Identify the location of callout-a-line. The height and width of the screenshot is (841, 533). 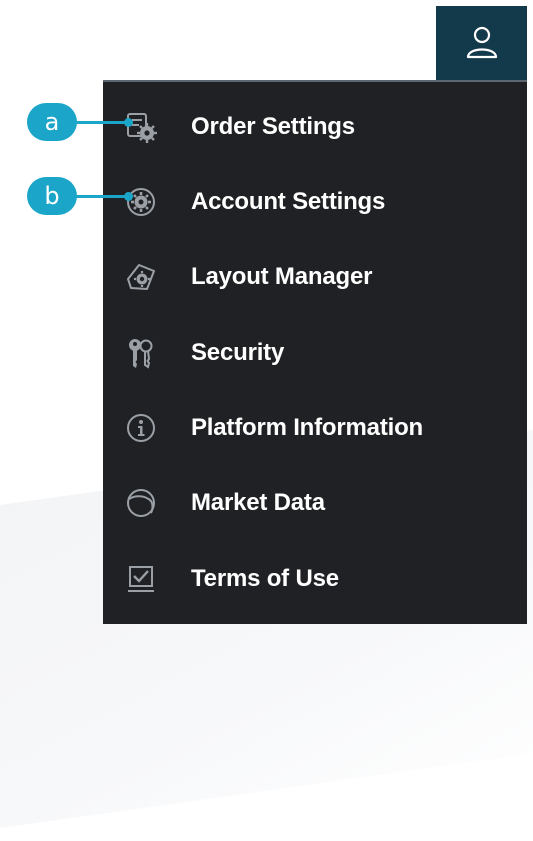
(101, 122).